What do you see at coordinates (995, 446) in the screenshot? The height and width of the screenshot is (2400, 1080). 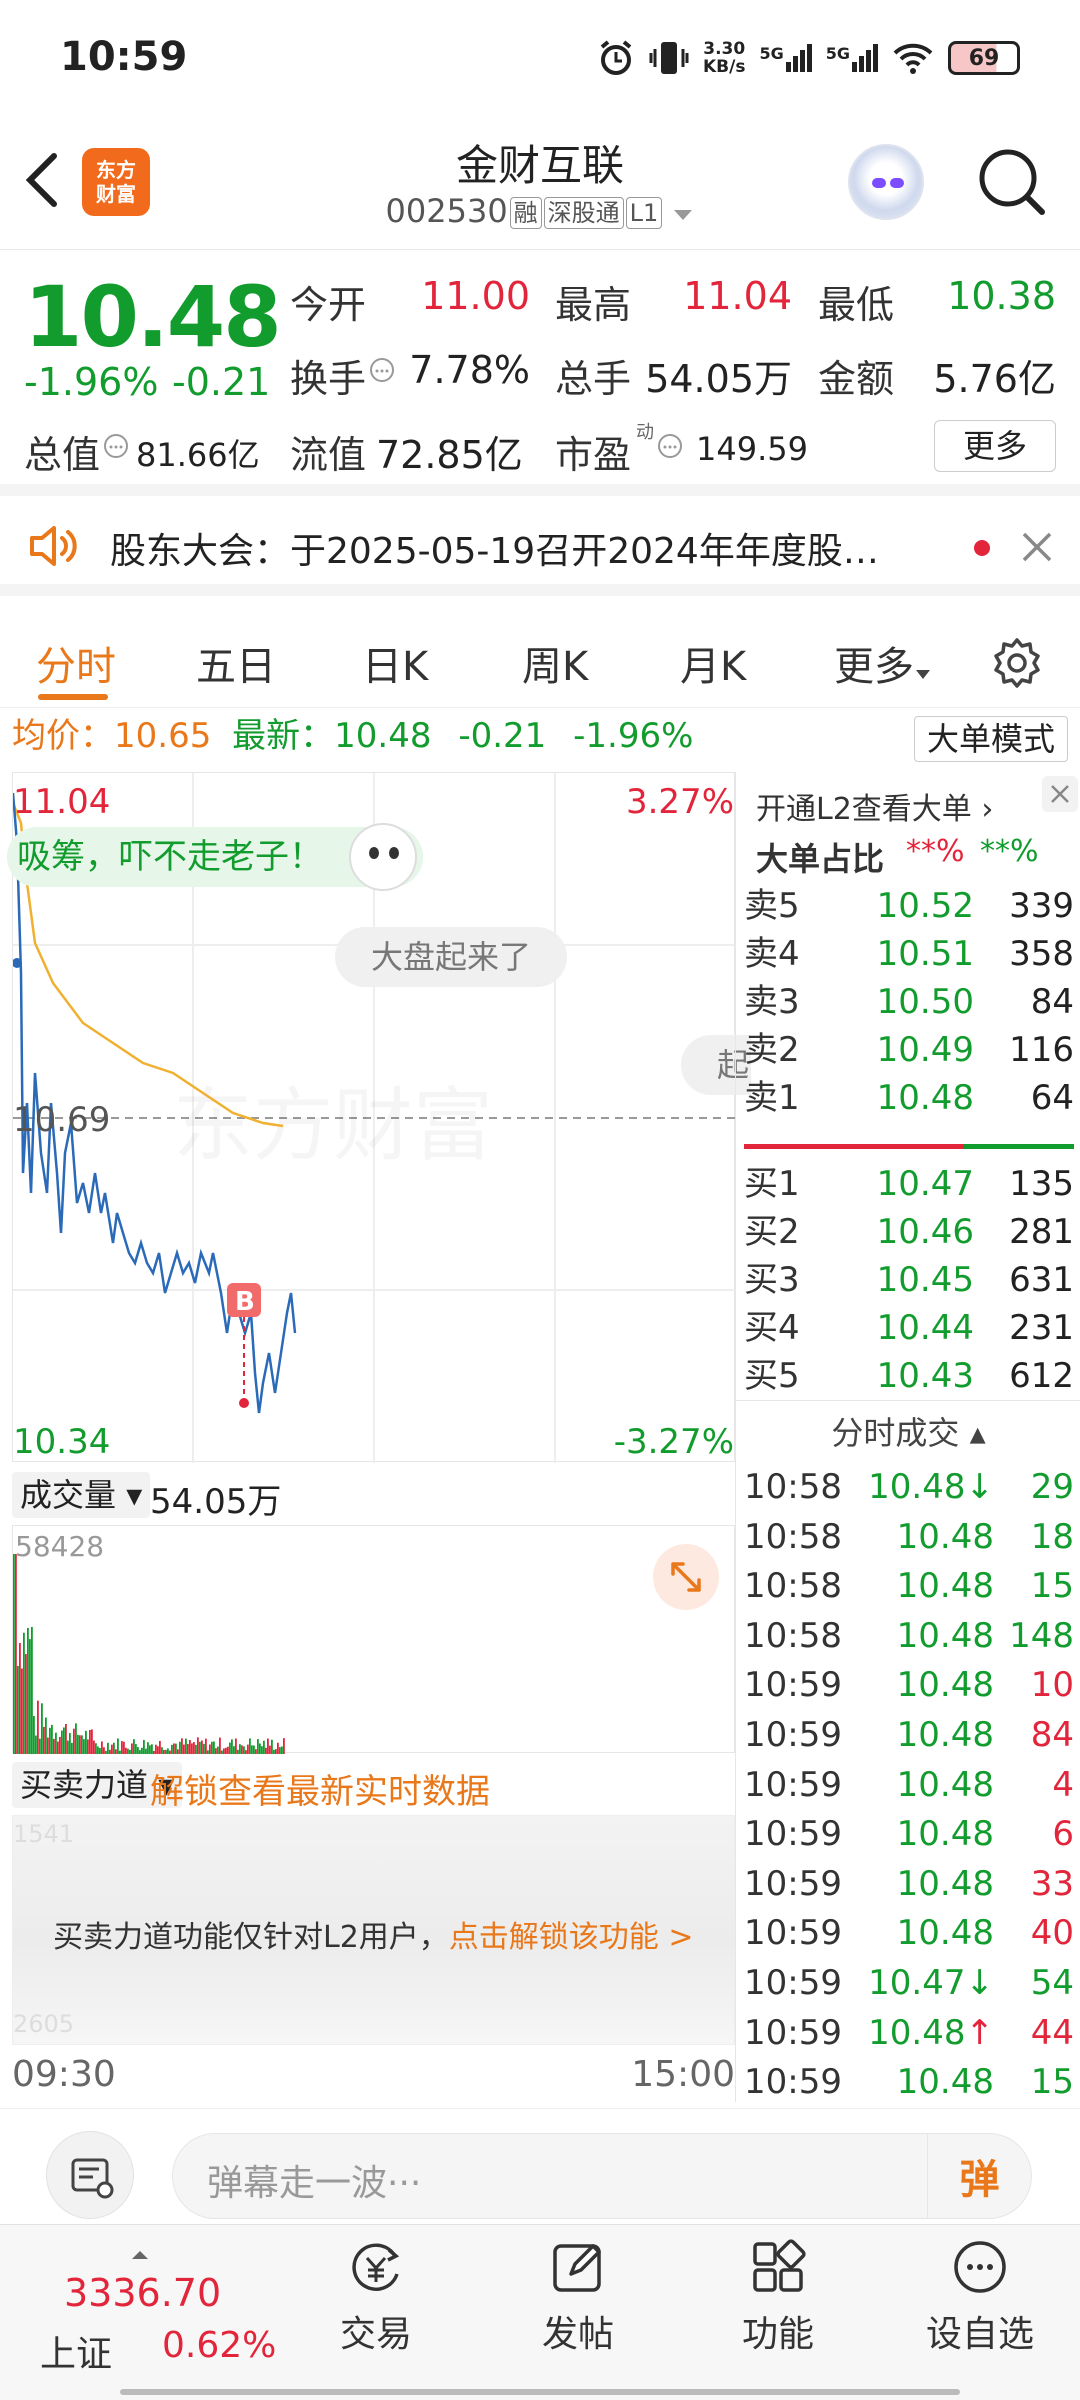 I see `more-button: 更多` at bounding box center [995, 446].